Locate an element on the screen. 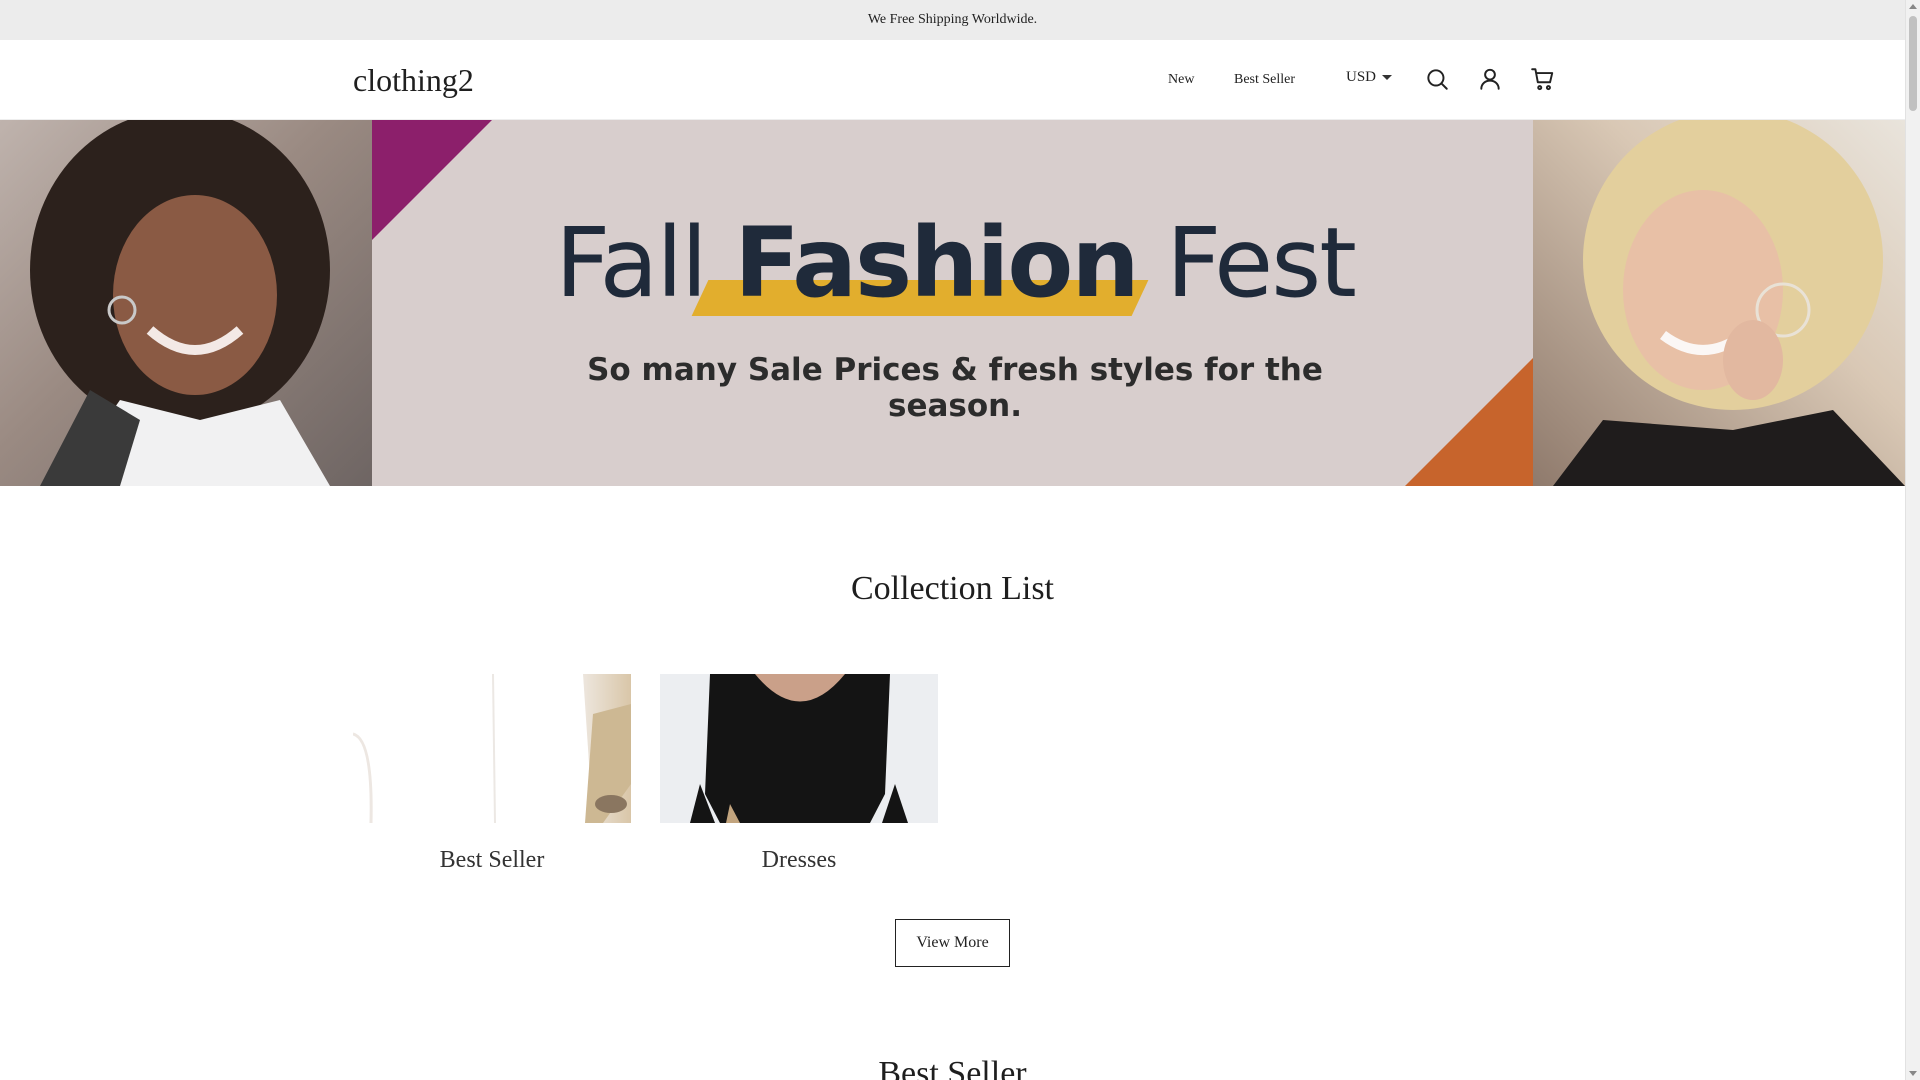 Image resolution: width=1920 pixels, height=1080 pixels. page-scrollbar is located at coordinates (1912, 540).